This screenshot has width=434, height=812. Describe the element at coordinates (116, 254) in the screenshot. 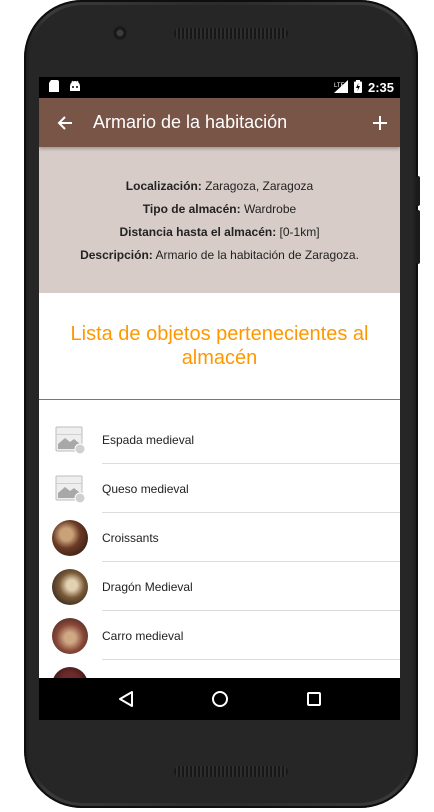

I see `description-label: Descripción:` at that location.